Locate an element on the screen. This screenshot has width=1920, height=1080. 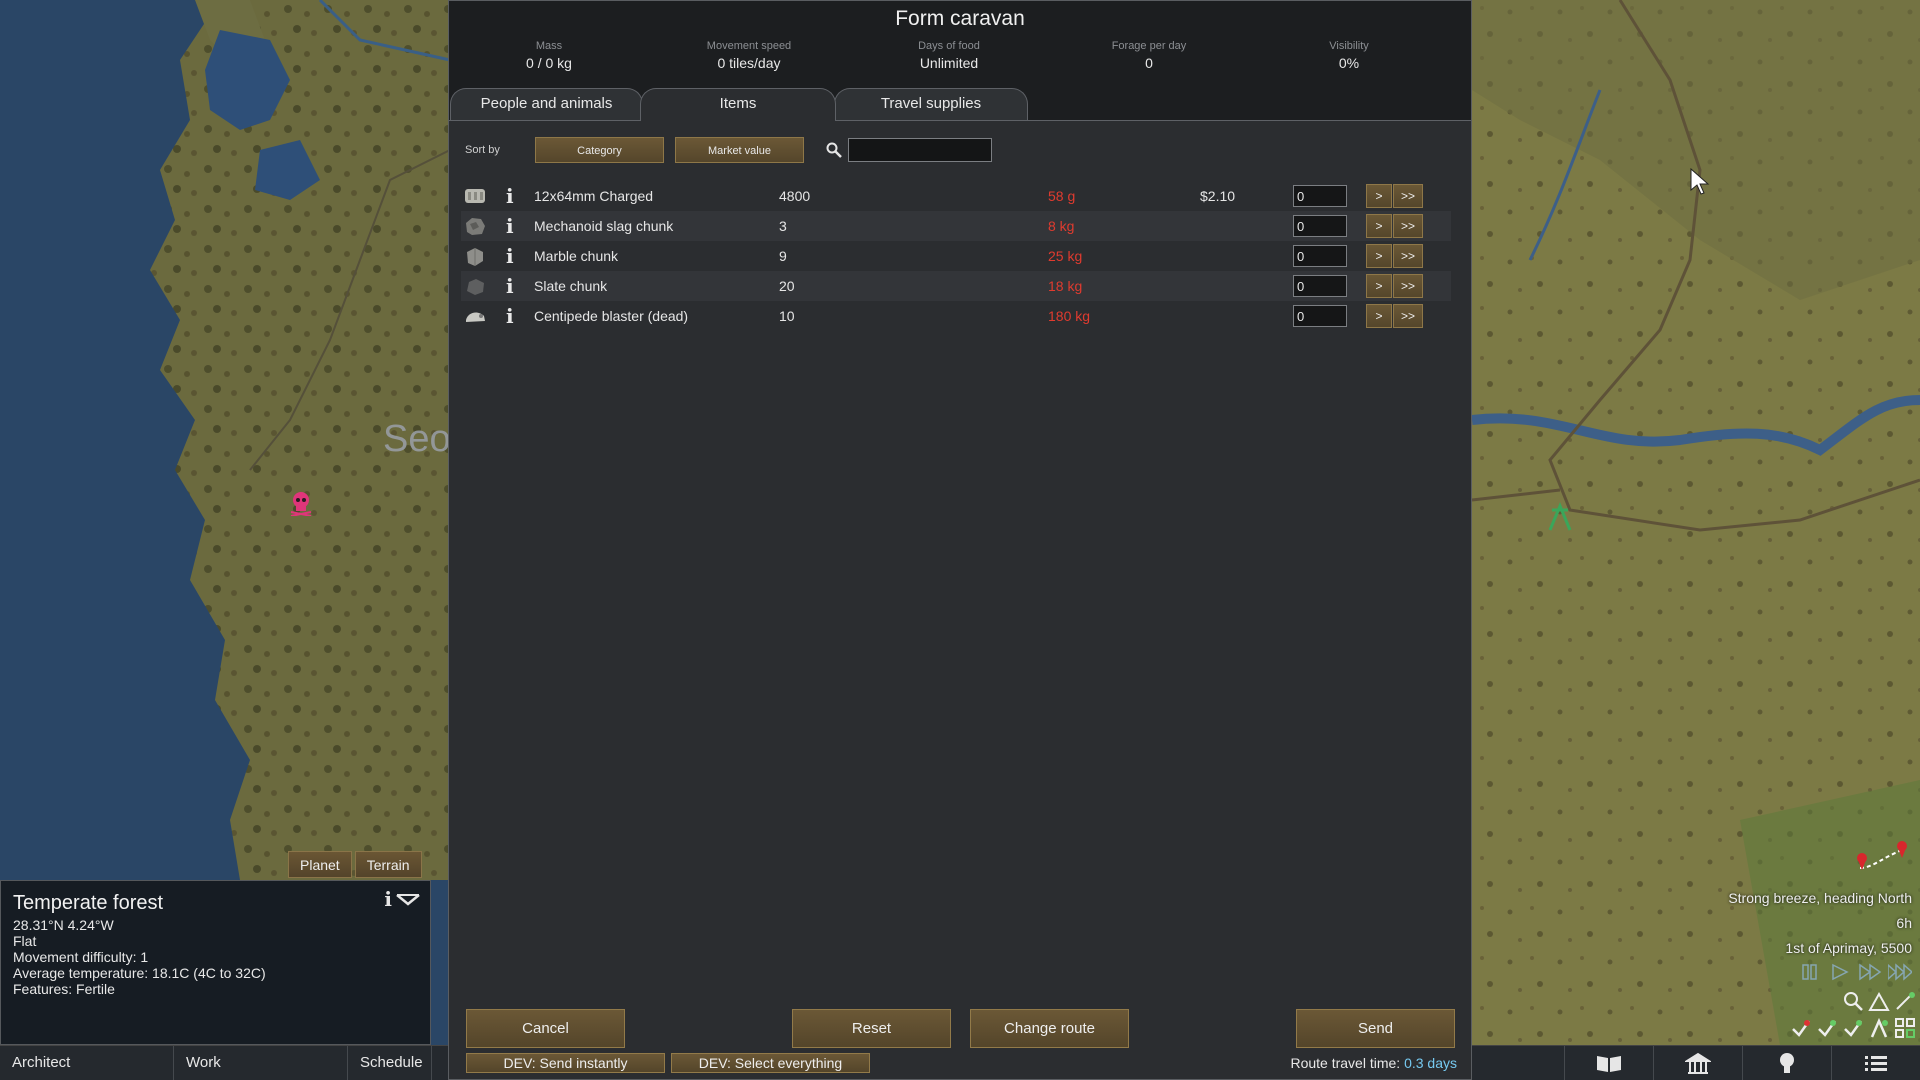
caravan-check-green-icon is located at coordinates (1853, 1028).